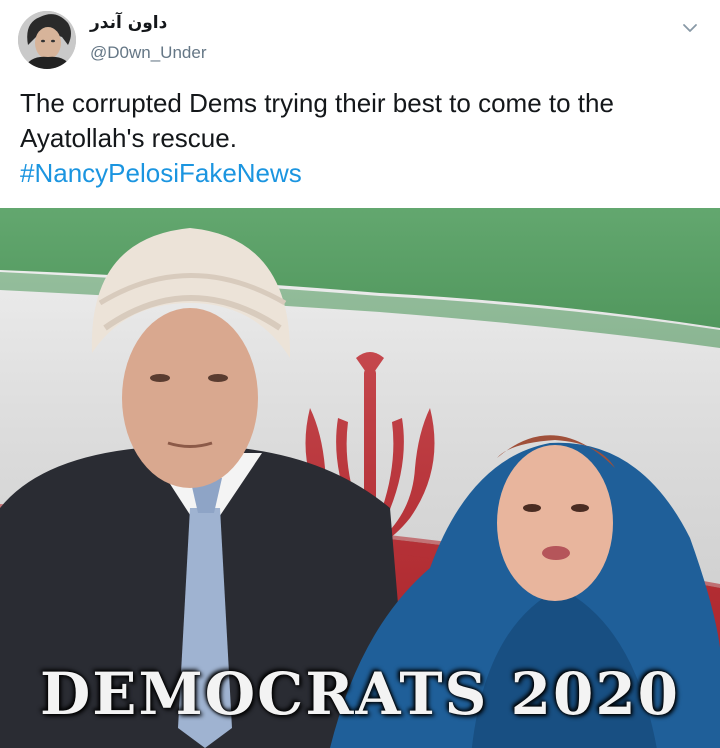  I want to click on media-caption: DEMOCRATS 2020, so click(360, 694).